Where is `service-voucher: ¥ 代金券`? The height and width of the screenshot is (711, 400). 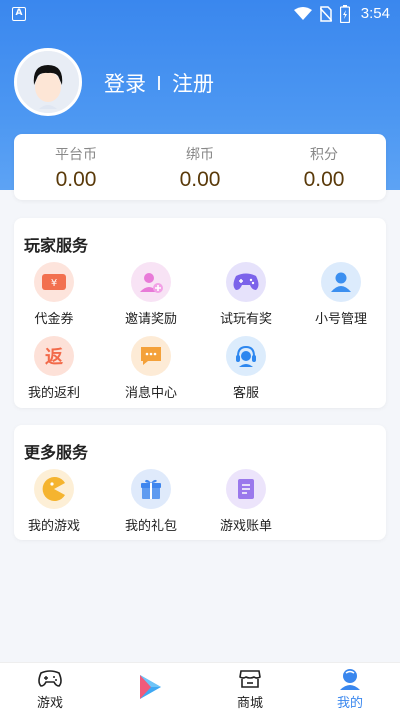
service-voucher: ¥ 代金券 is located at coordinates (54, 294).